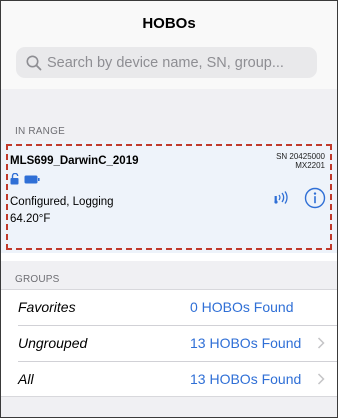 This screenshot has width=338, height=418. What do you see at coordinates (169, 307) in the screenshot?
I see `group-row-favorites: Favorites 0 HOBOs Found` at bounding box center [169, 307].